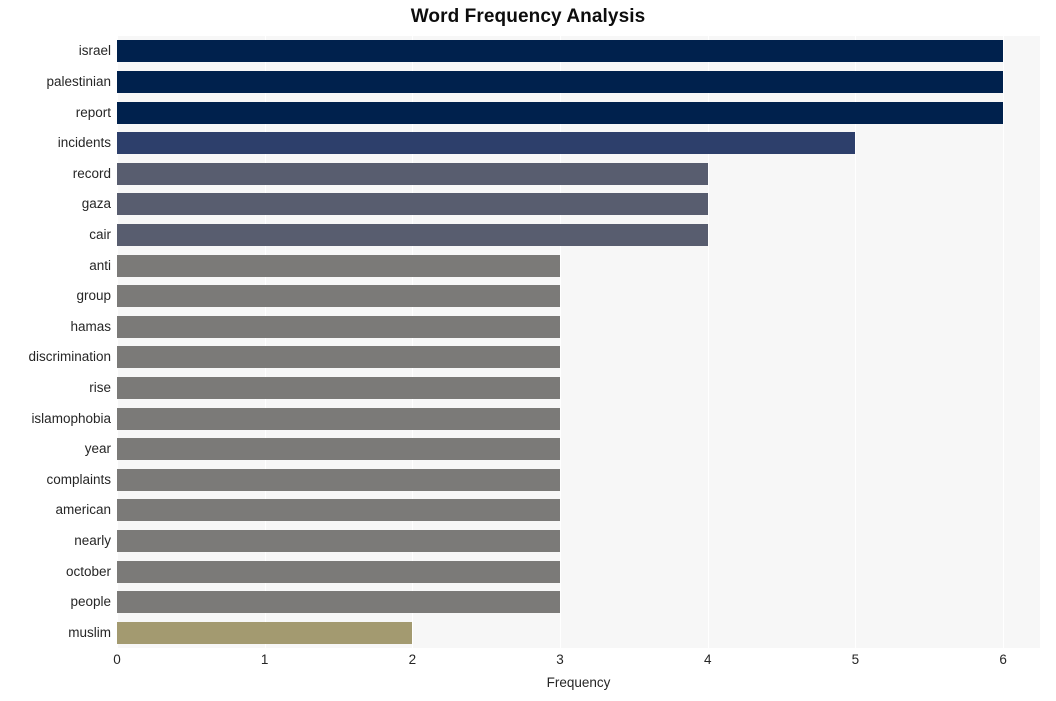  What do you see at coordinates (96, 204) in the screenshot?
I see `y-tick-label-gaza: gaza` at bounding box center [96, 204].